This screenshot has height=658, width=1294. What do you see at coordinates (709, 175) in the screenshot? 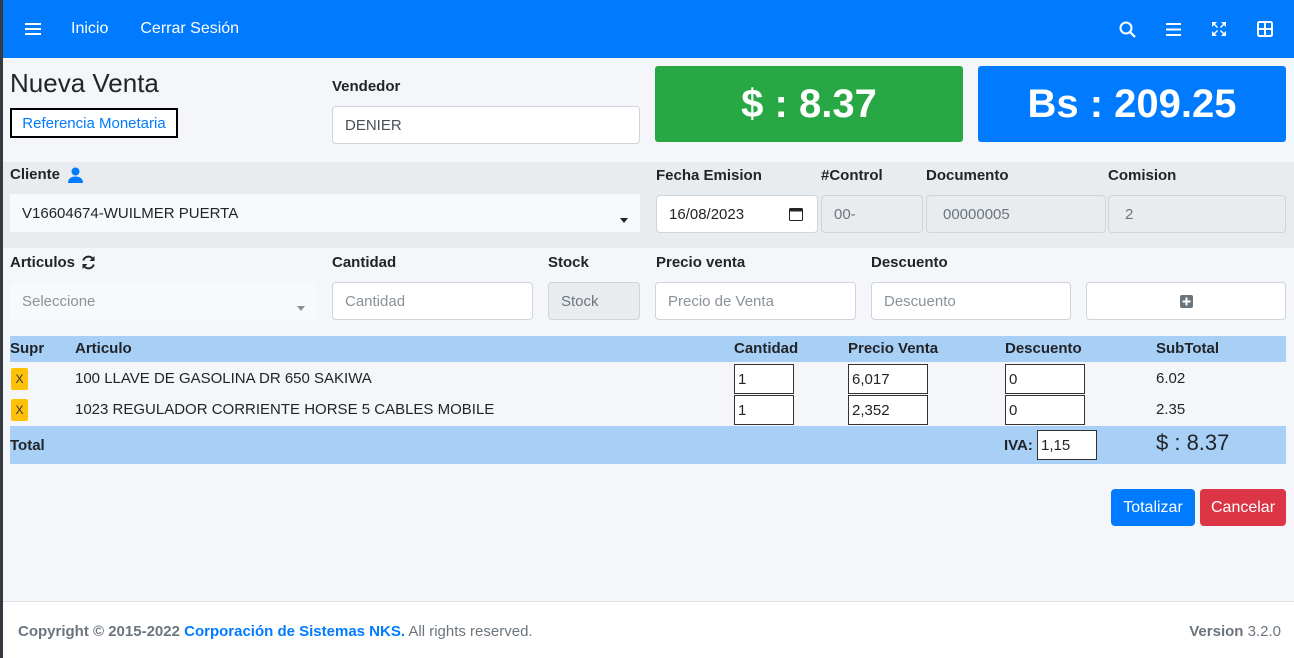
I see `fecha-label: Fecha Emision` at bounding box center [709, 175].